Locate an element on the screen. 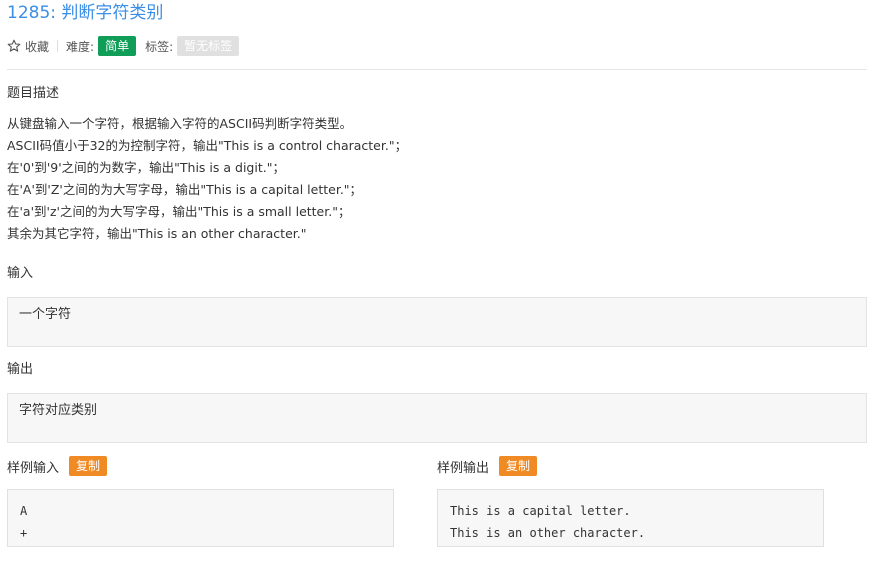 The image size is (878, 568). difficulty-badge: 简单 is located at coordinates (117, 46).